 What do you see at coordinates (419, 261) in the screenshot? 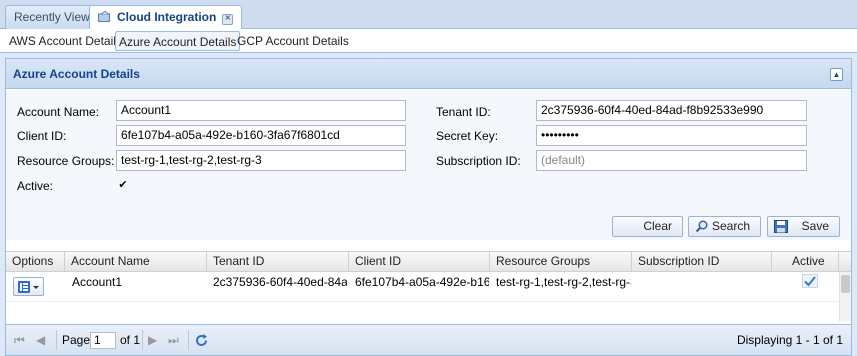
I see `column-header-client-id: Client ID` at bounding box center [419, 261].